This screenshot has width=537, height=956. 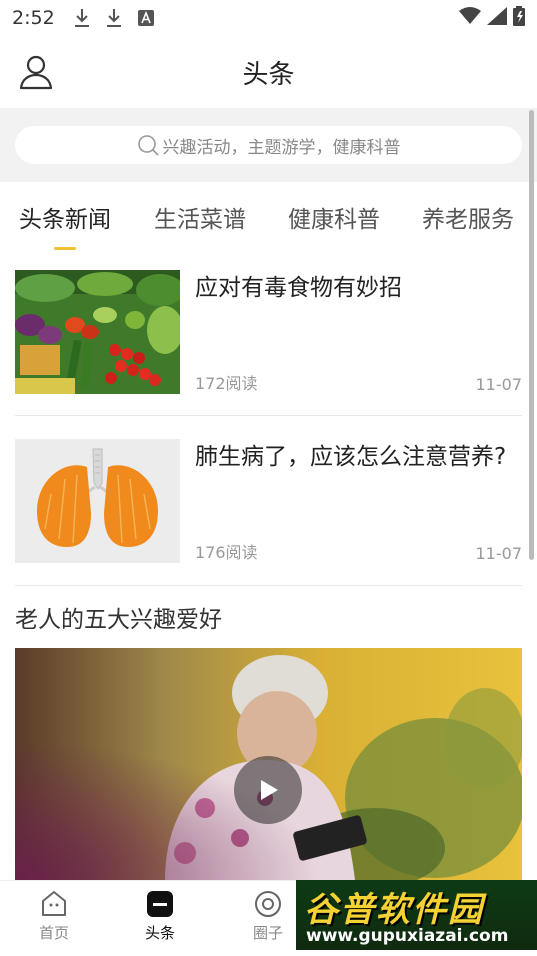 What do you see at coordinates (97, 501) in the screenshot?
I see `orange-lungs-thumbnail` at bounding box center [97, 501].